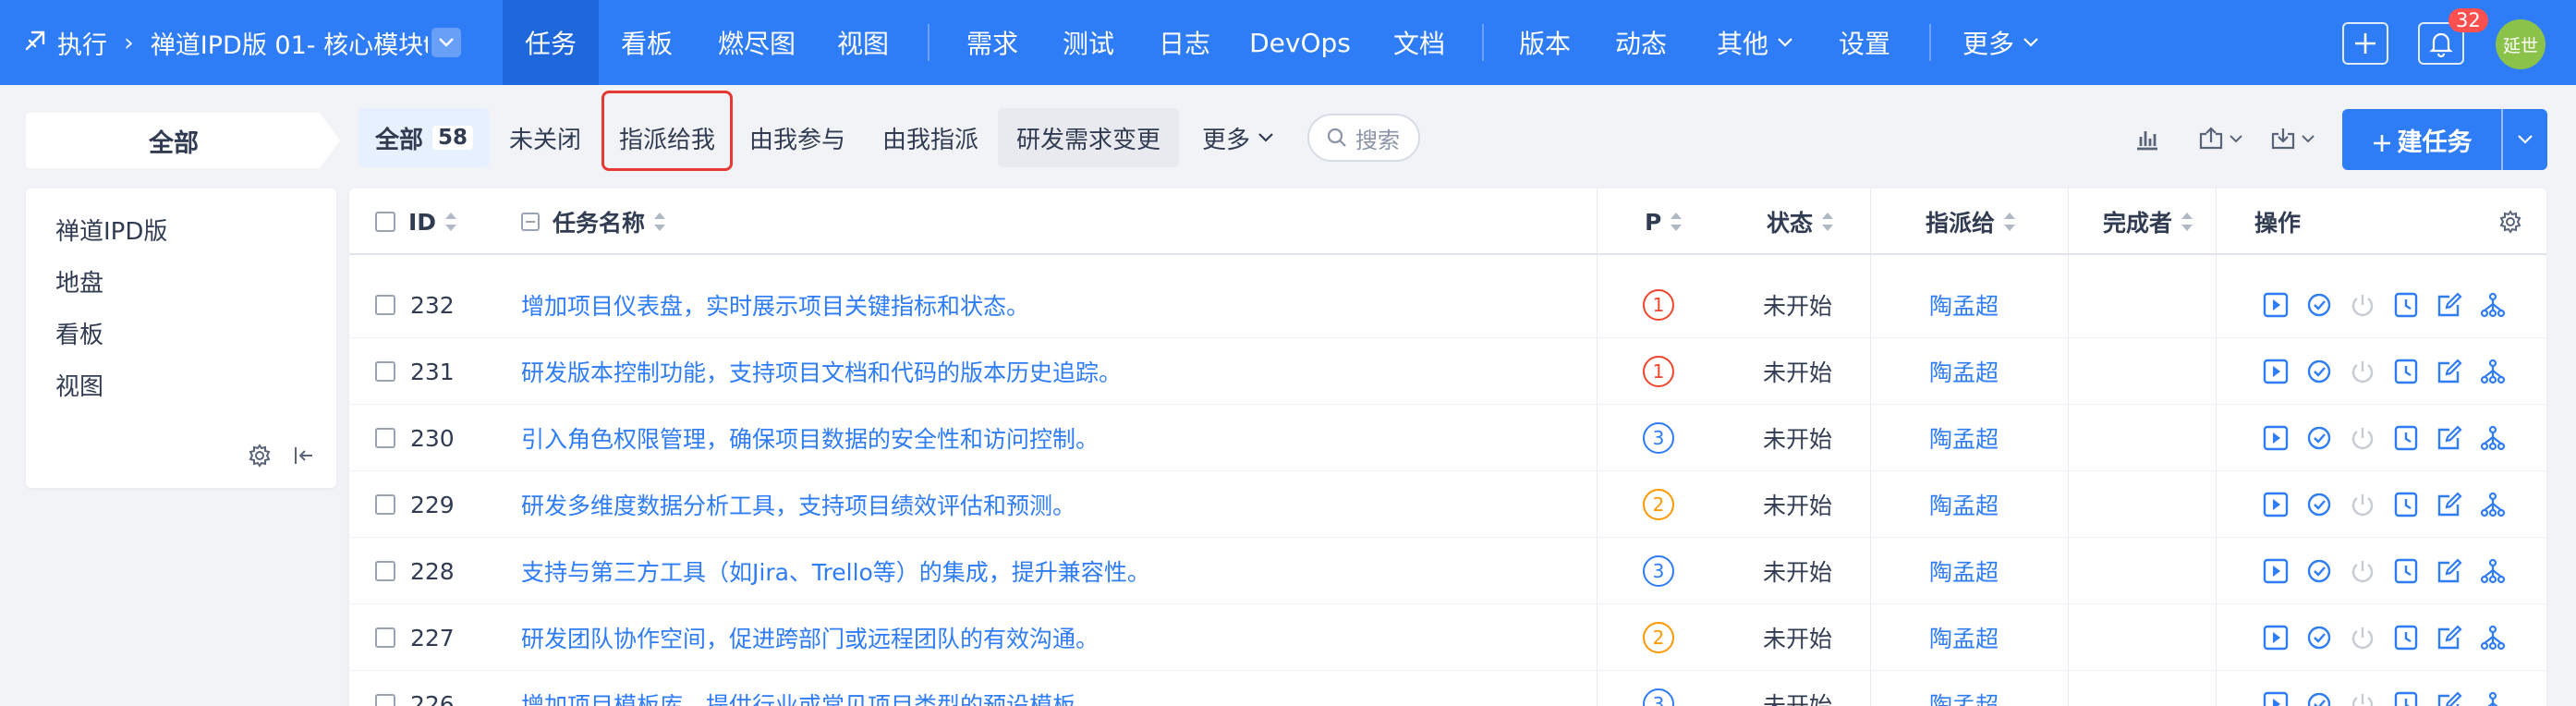  Describe the element at coordinates (756, 42) in the screenshot. I see `nav-burndown: 燃尽图` at that location.